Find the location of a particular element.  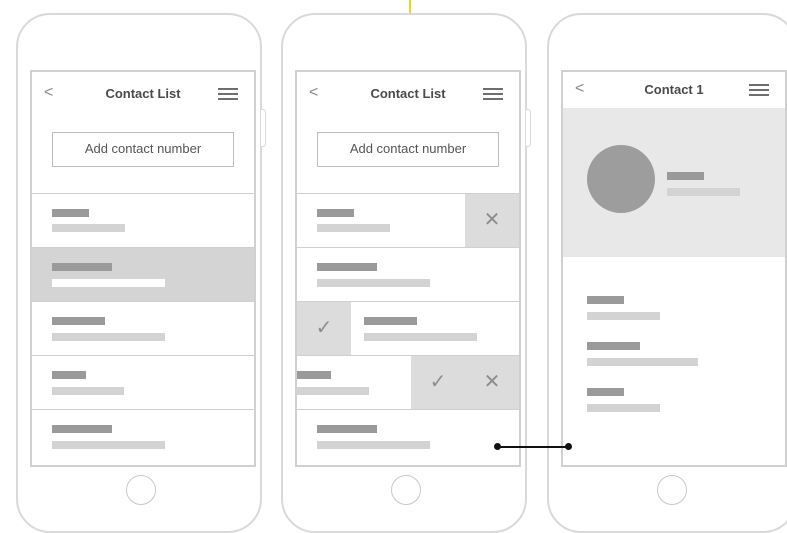

nav-bar: < Contact 1 is located at coordinates (674, 90).